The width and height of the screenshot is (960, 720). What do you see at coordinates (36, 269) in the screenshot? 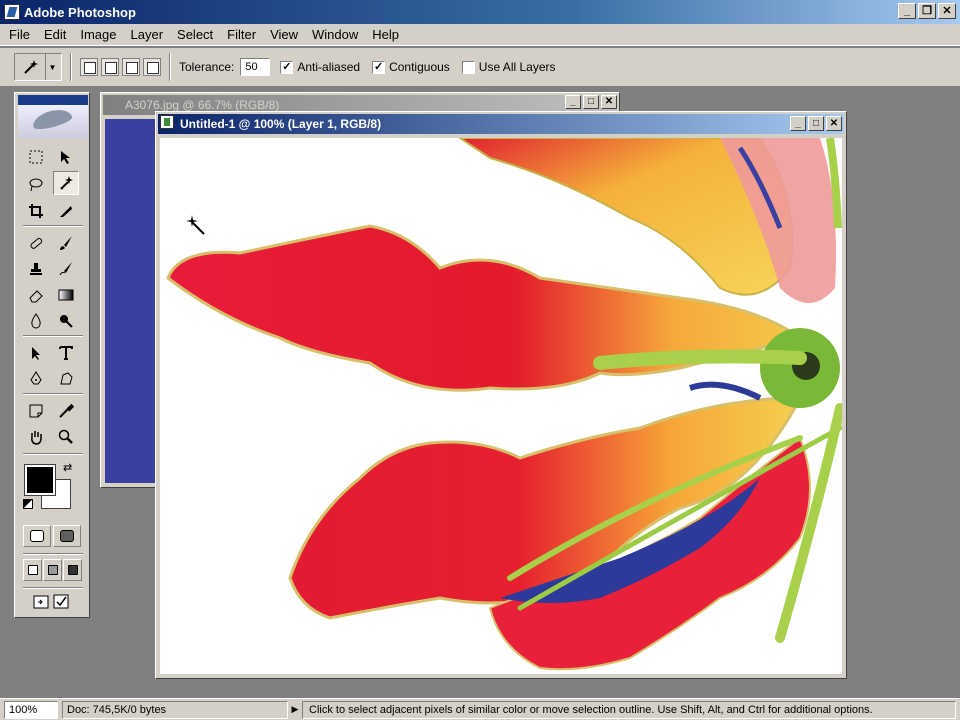
I see `clone-stamp-tool-icon` at bounding box center [36, 269].